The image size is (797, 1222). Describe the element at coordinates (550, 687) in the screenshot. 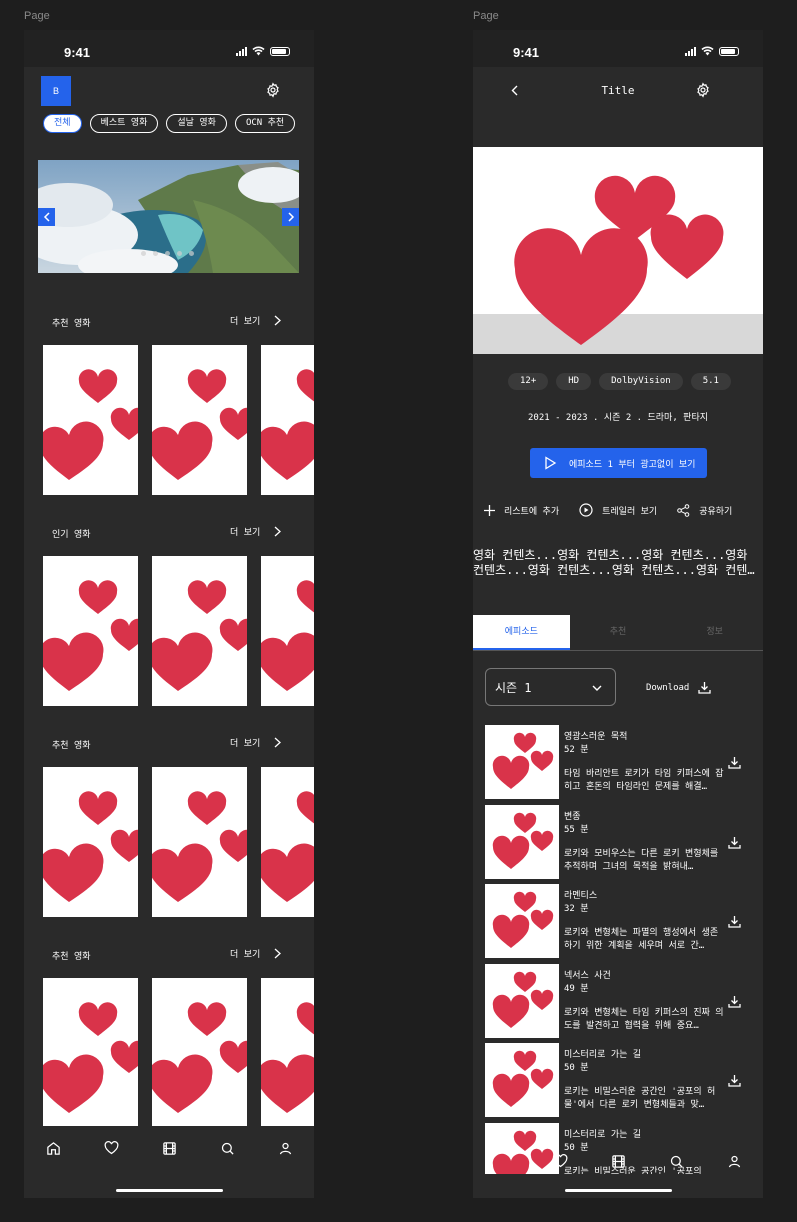

I see `season-dropdown: 시즌 1` at that location.